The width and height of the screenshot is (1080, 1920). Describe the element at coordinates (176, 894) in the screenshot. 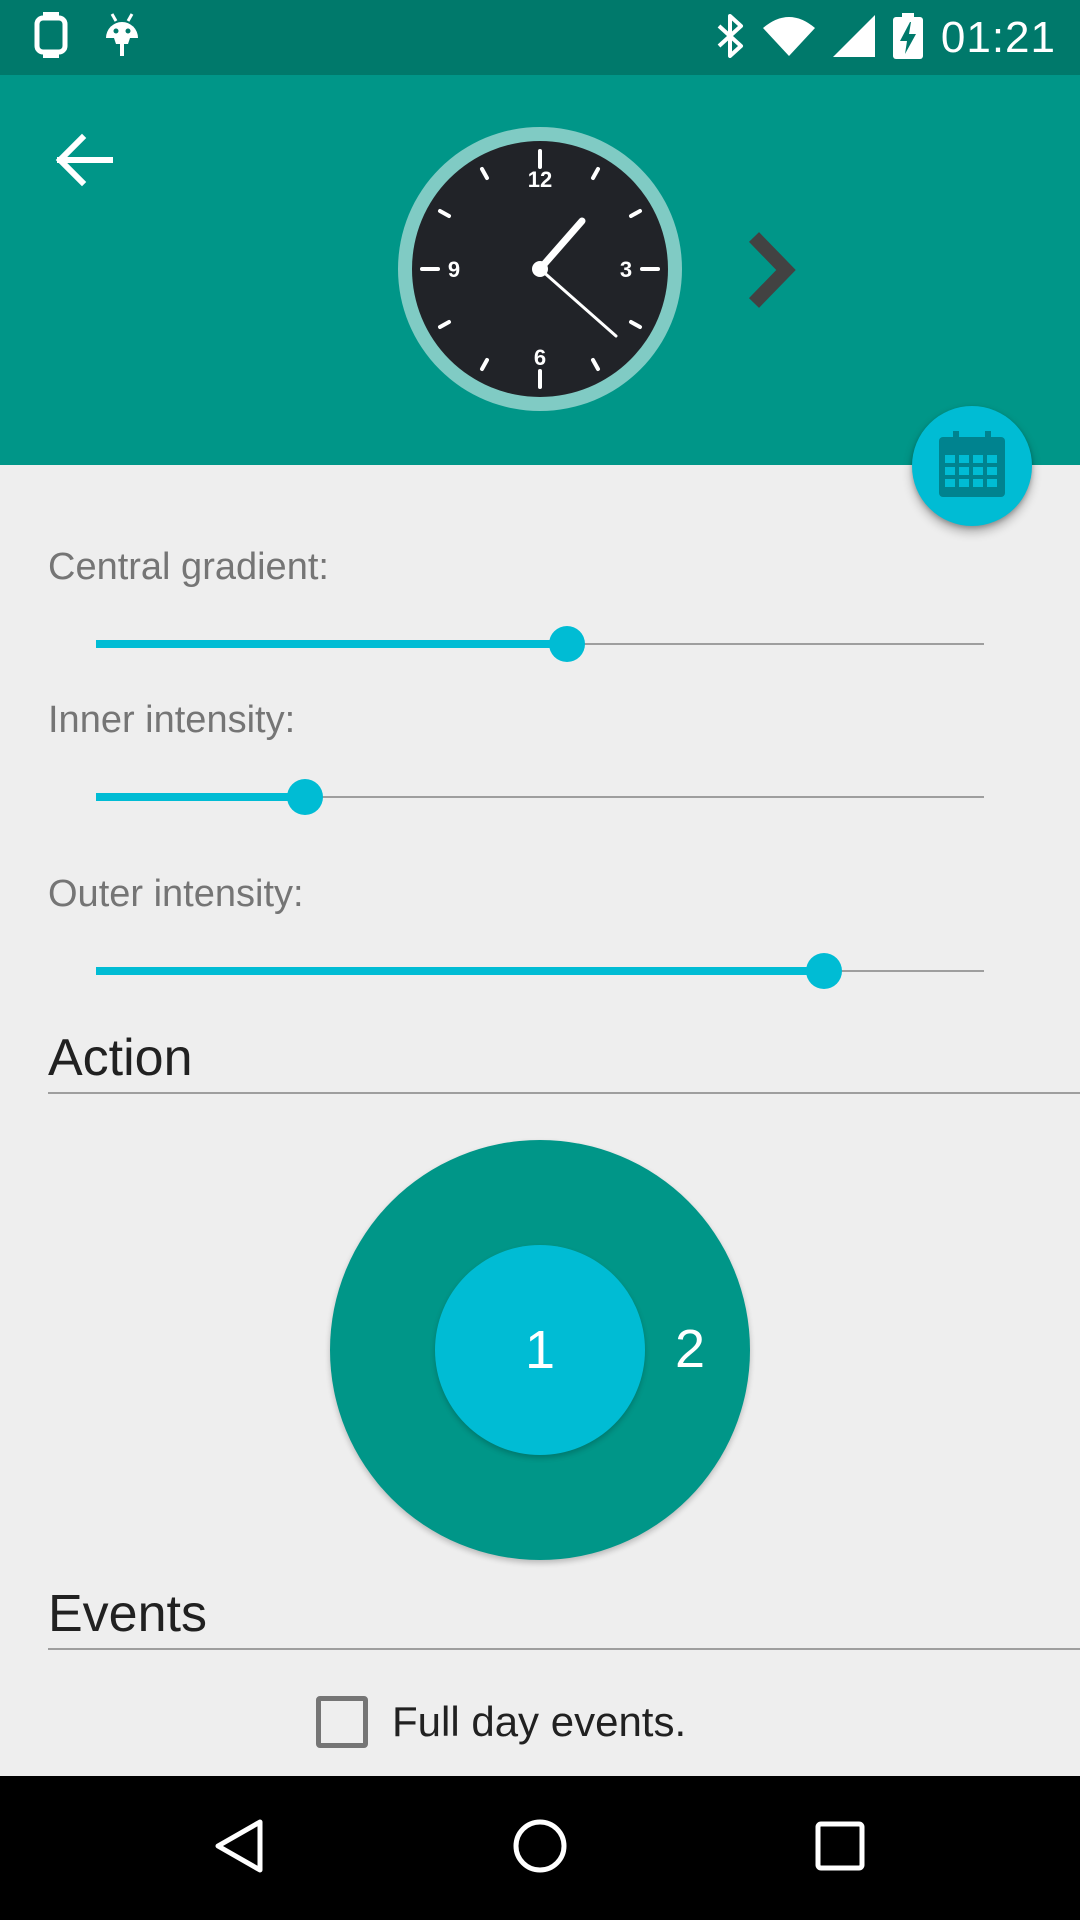

I see `outer-intensity-label: Outer intensity:` at that location.